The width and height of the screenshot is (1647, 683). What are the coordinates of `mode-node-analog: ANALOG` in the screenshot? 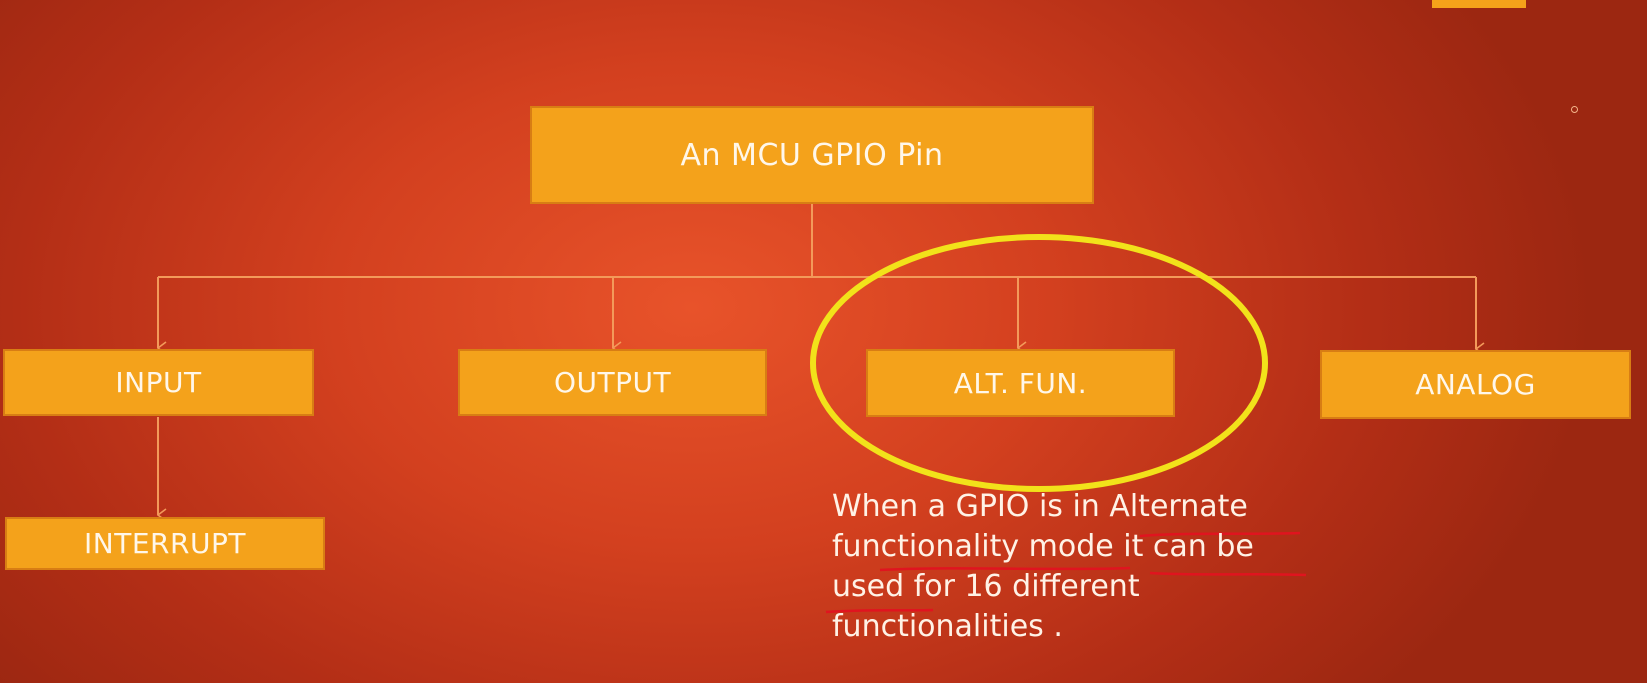 It's located at (1475, 384).